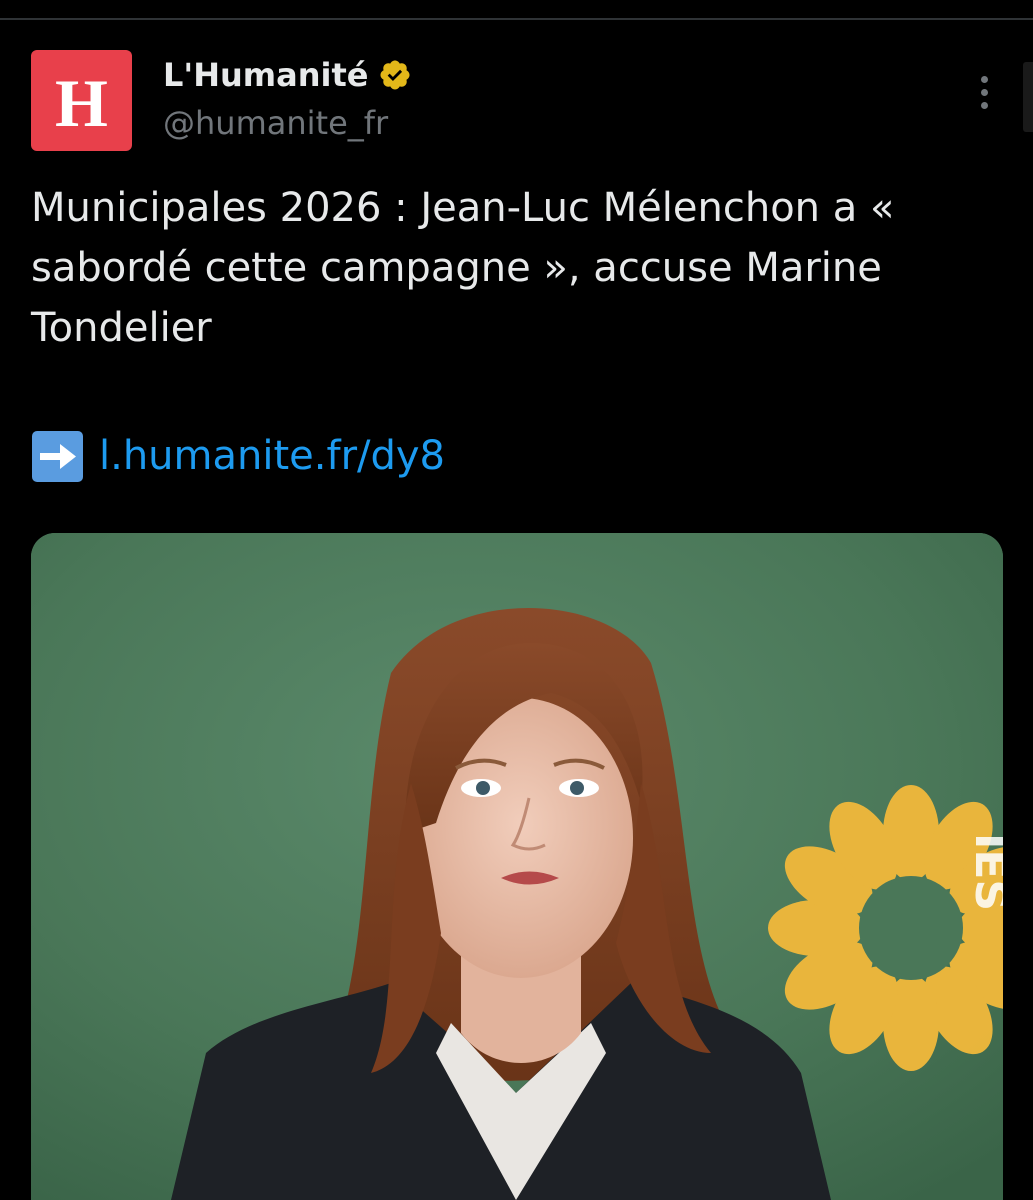 Image resolution: width=1033 pixels, height=1200 pixels. Describe the element at coordinates (984, 872) in the screenshot. I see `watermark-text: IES` at that location.